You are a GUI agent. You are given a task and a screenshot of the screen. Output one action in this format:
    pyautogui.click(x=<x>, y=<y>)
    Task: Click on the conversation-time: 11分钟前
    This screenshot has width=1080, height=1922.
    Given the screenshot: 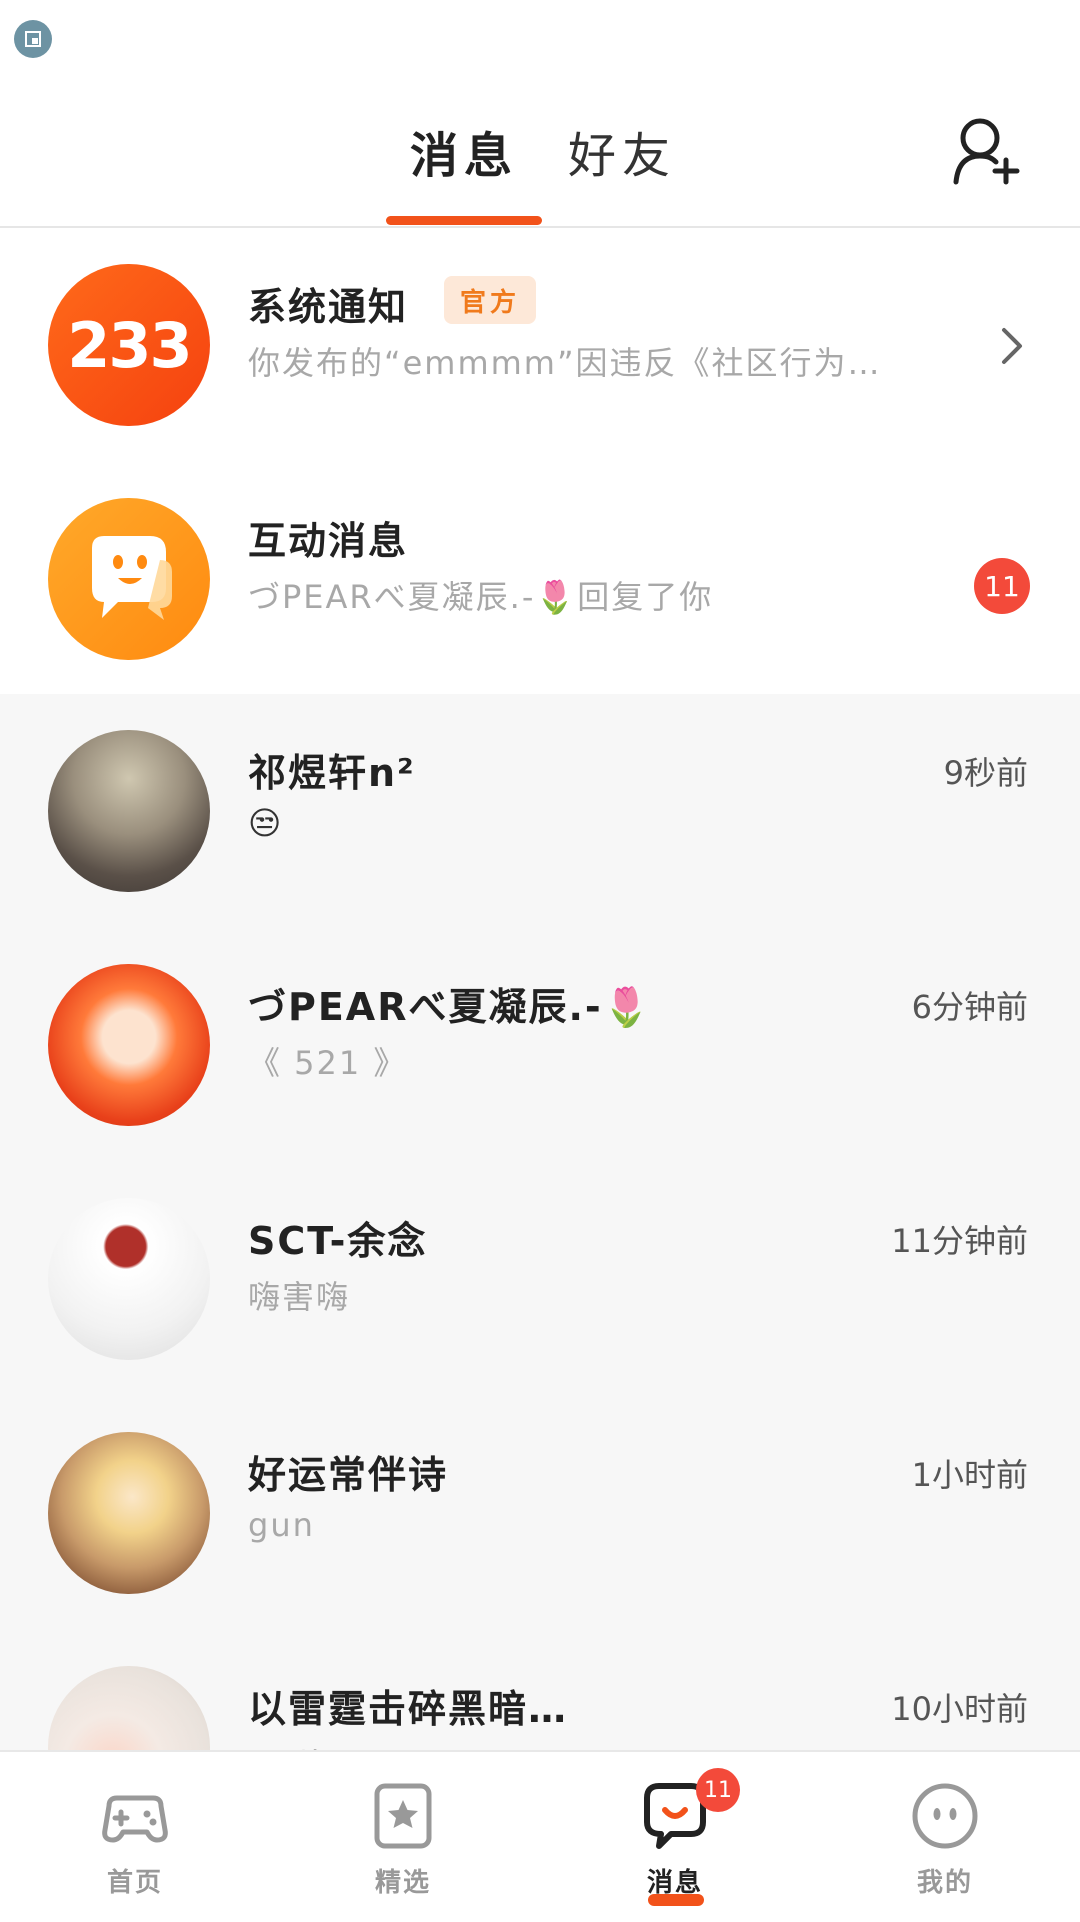 What is the action you would take?
    pyautogui.click(x=959, y=1241)
    